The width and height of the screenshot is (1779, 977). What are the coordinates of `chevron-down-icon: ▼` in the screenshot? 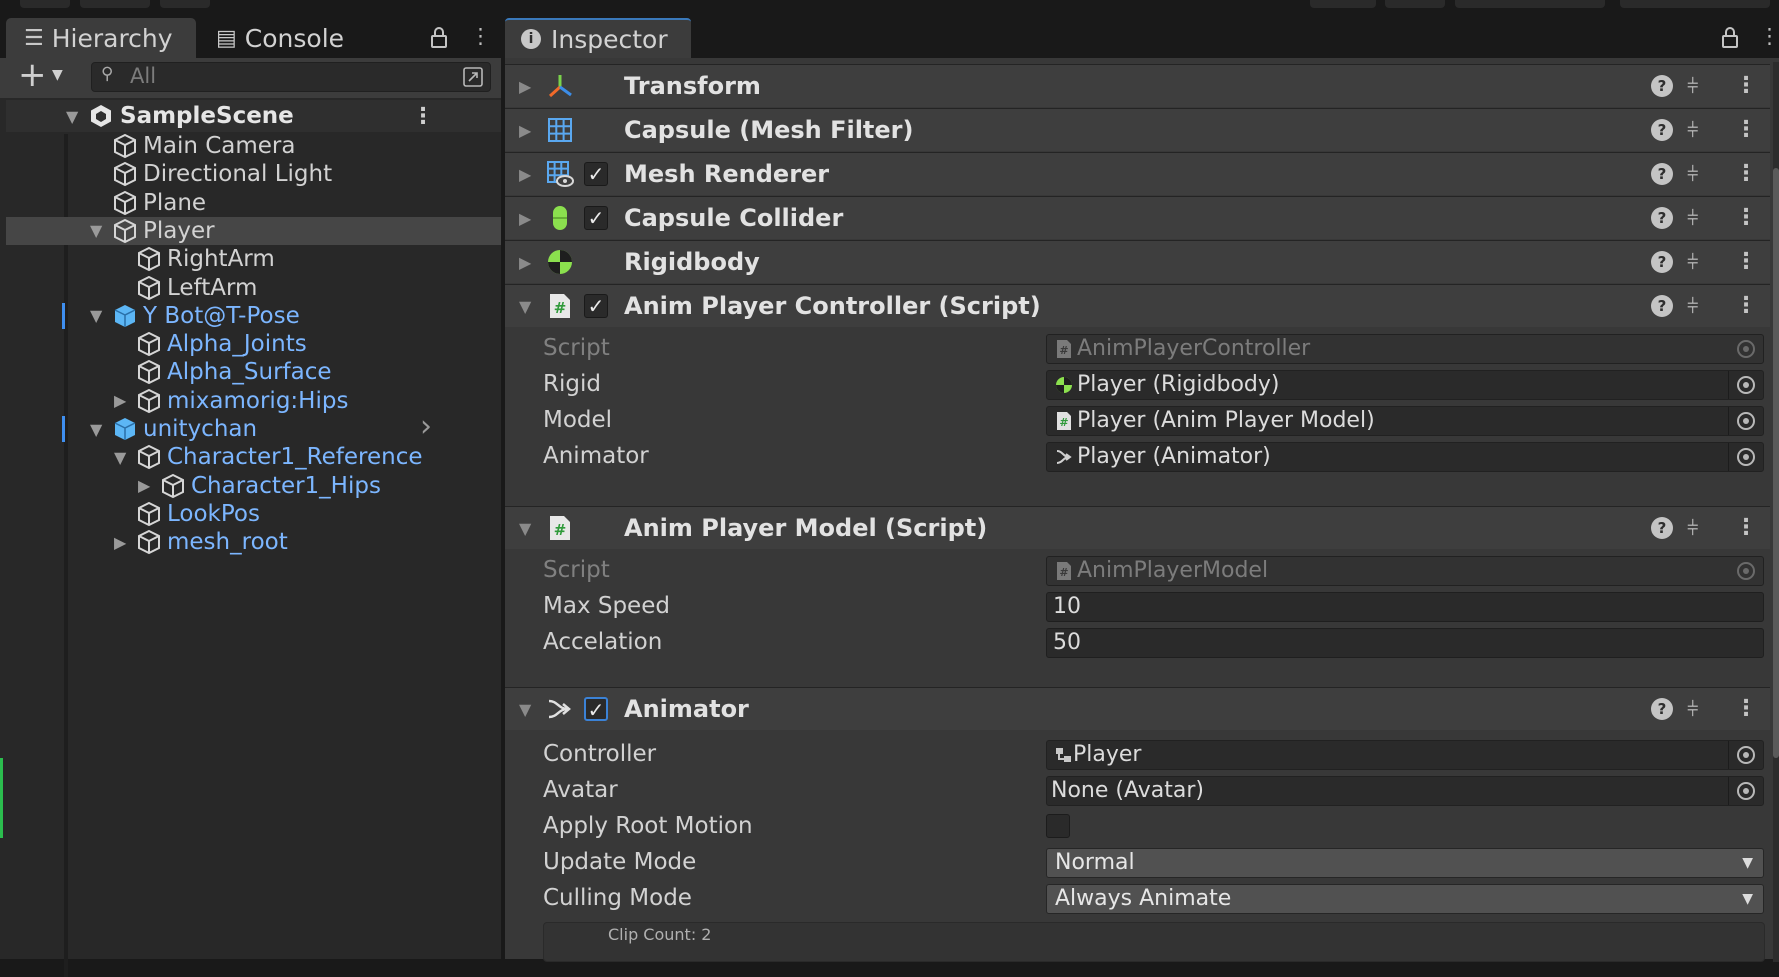 It's located at (57, 75).